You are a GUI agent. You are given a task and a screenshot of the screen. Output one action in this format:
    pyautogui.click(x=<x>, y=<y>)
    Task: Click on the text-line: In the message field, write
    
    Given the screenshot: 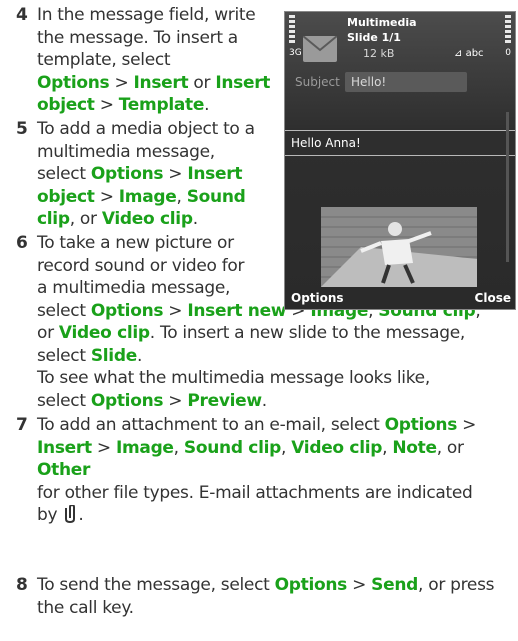 What is the action you would take?
    pyautogui.click(x=156, y=15)
    